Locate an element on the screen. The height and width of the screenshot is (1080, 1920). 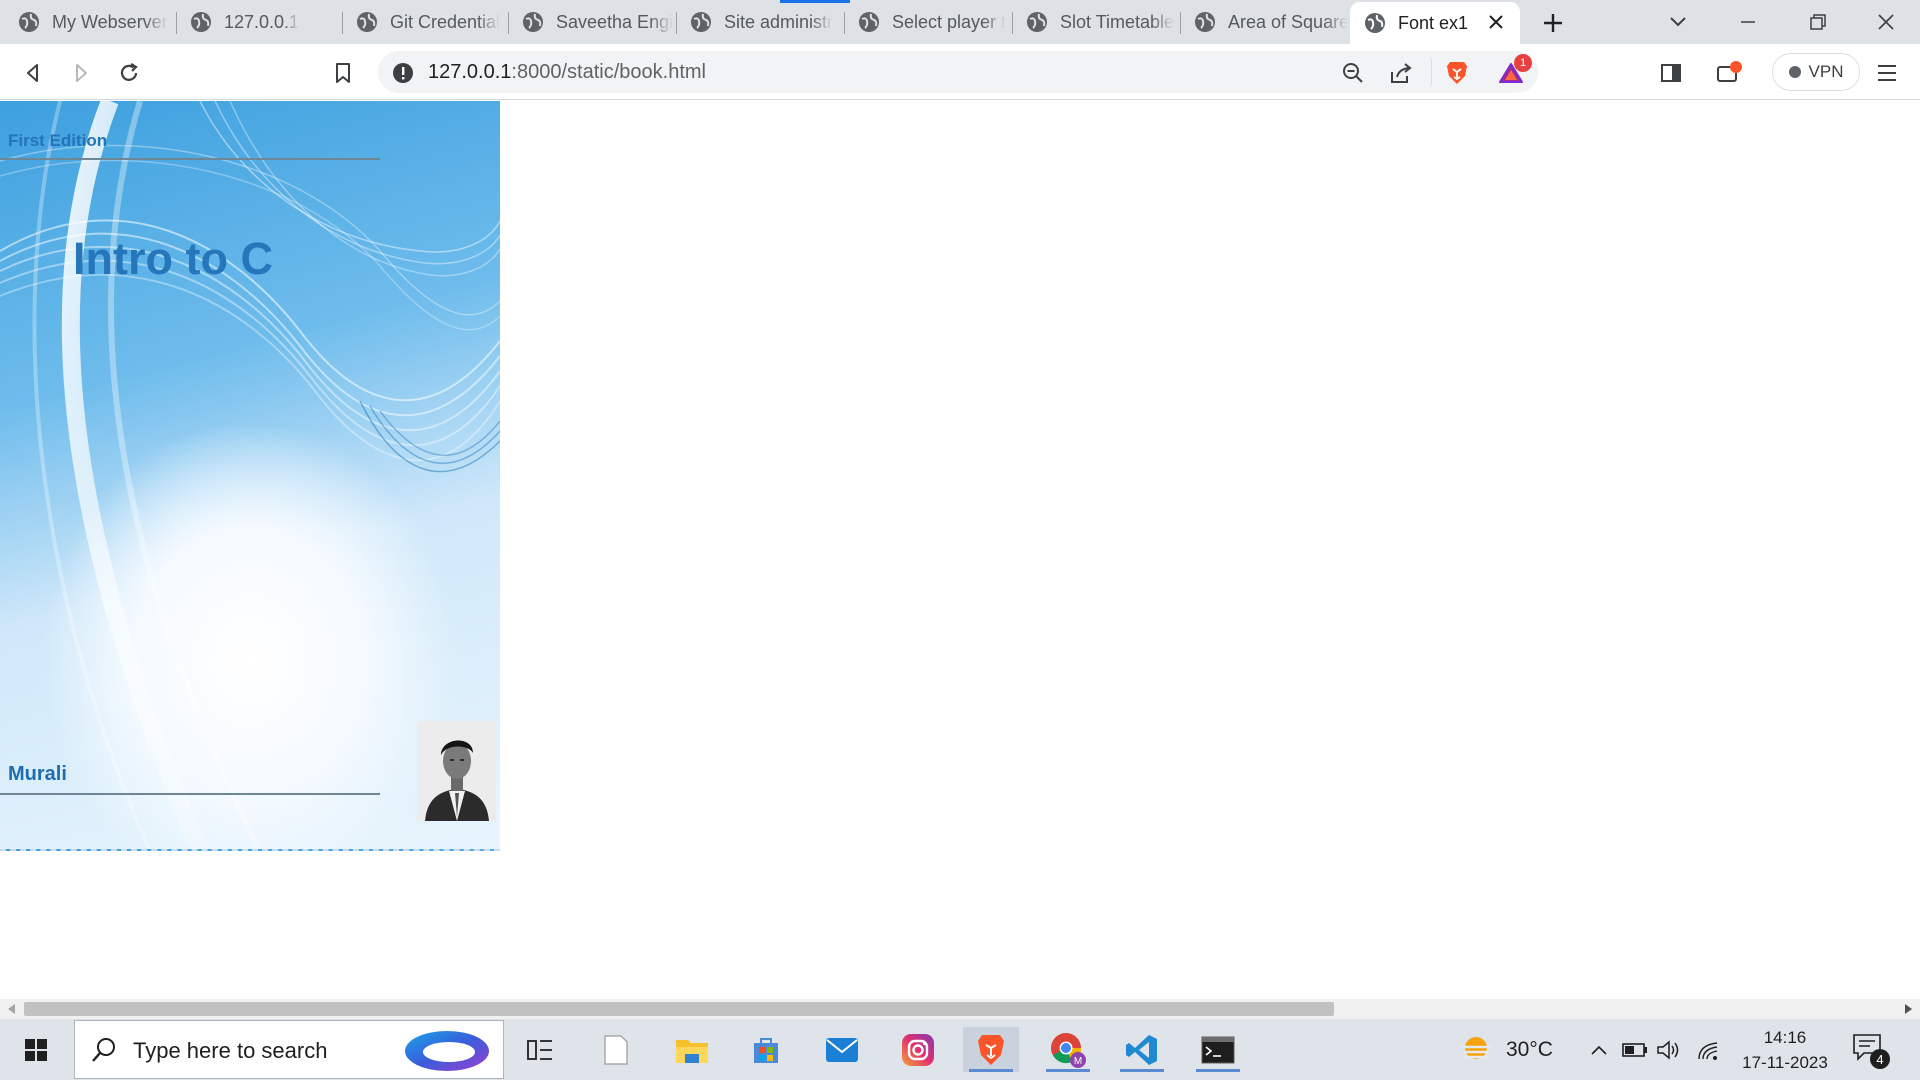
tab-saveetha: Saveetha Engi is located at coordinates (592, 22).